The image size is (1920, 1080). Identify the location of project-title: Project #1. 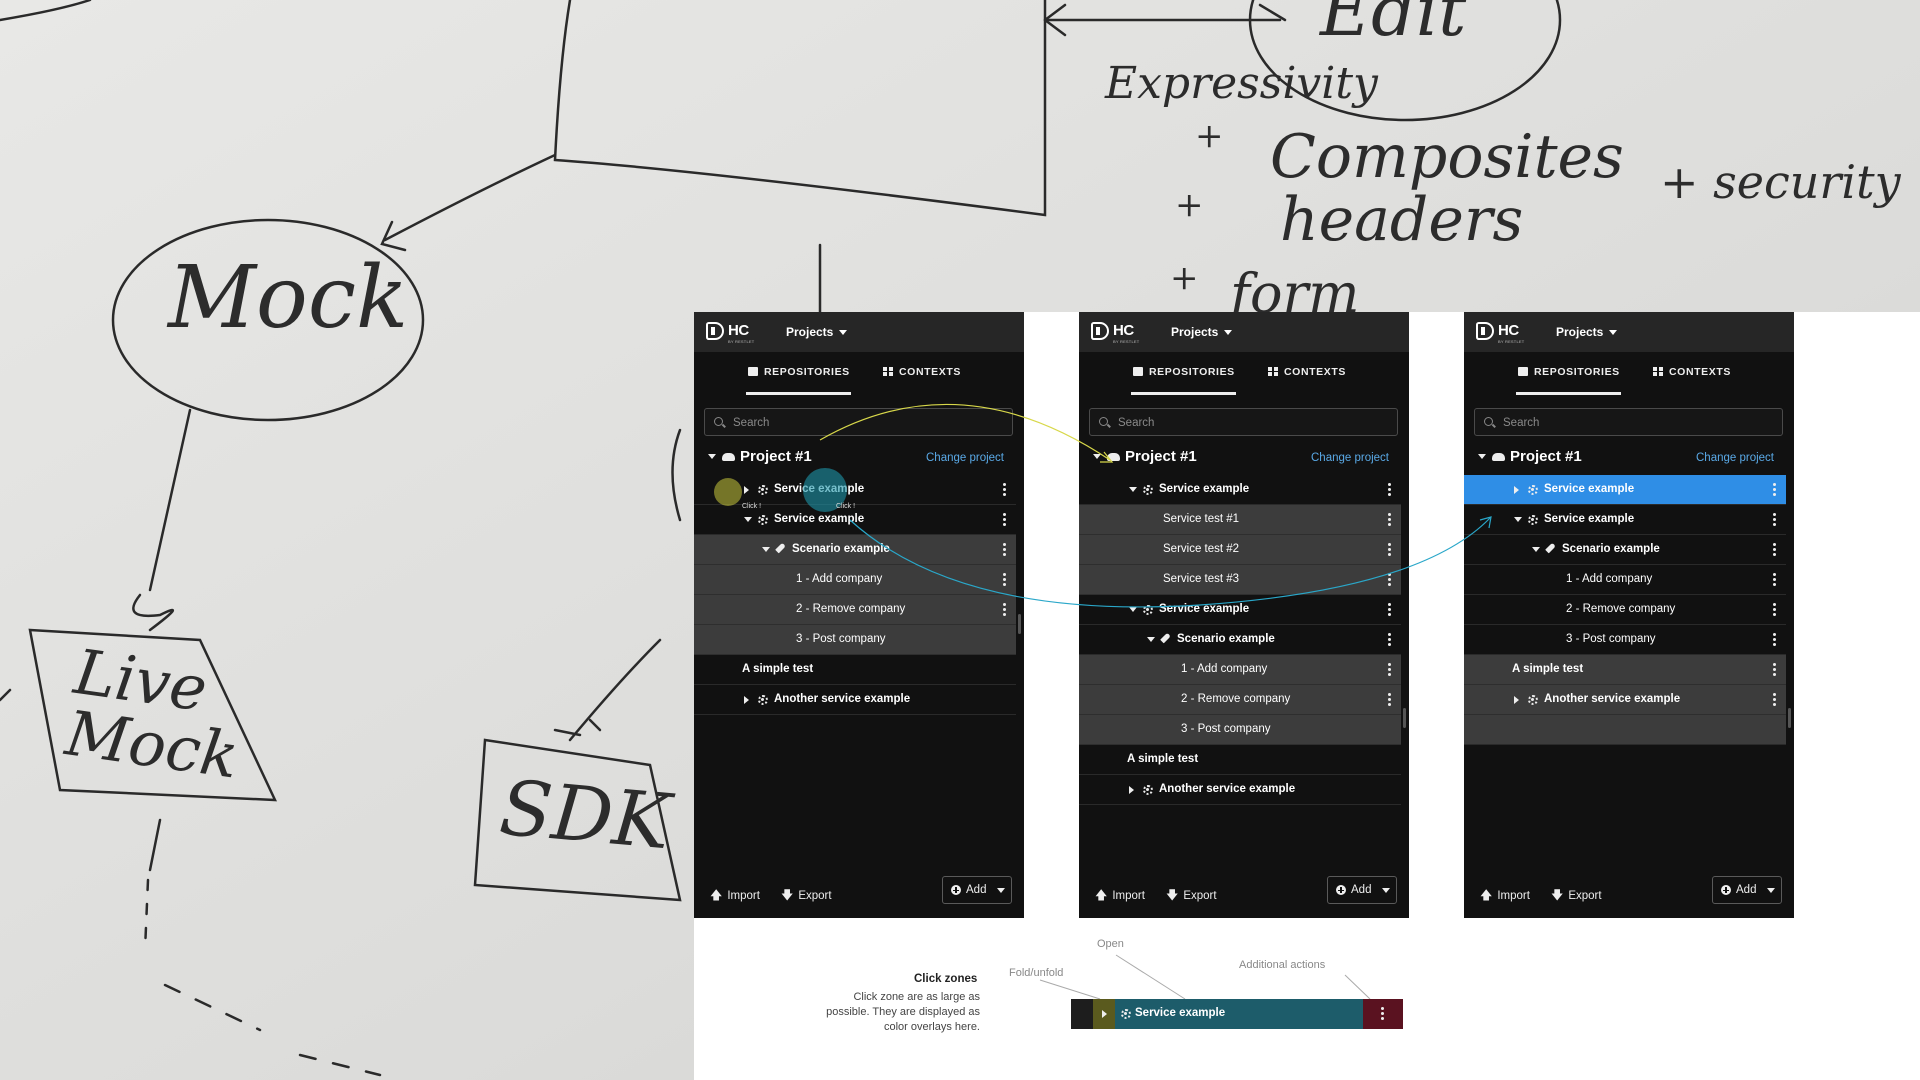
(776, 456).